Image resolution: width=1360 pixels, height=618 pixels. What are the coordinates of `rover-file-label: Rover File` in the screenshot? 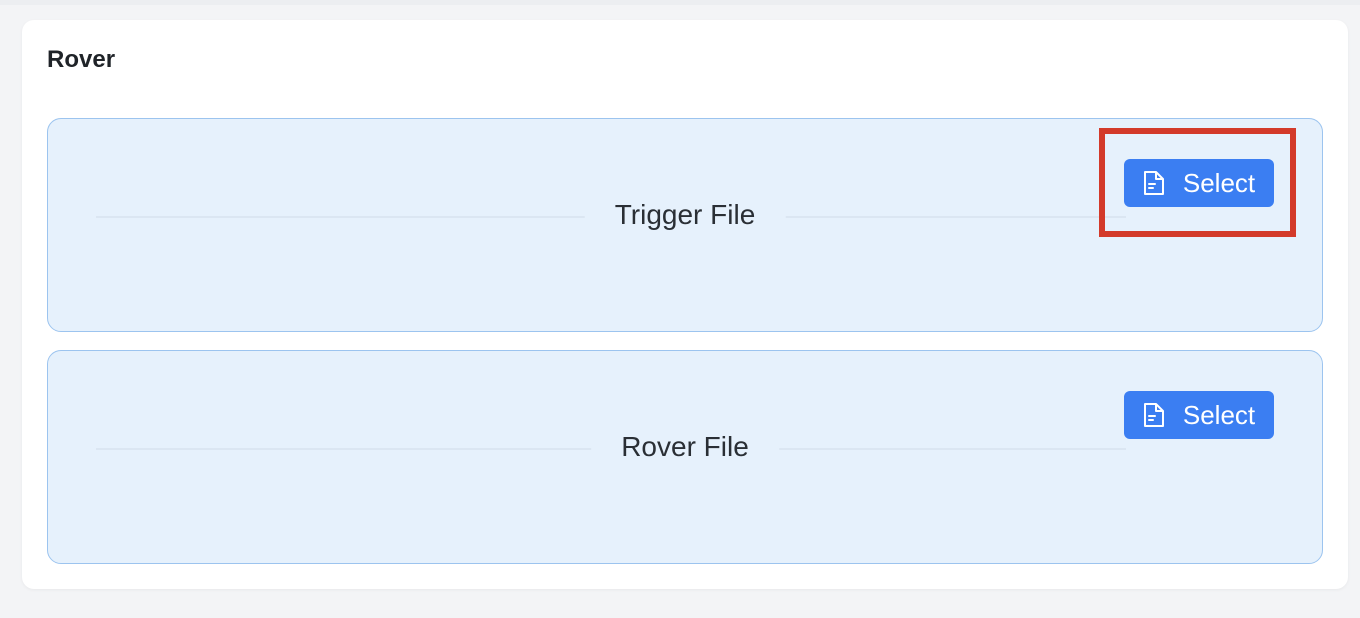 It's located at (685, 447).